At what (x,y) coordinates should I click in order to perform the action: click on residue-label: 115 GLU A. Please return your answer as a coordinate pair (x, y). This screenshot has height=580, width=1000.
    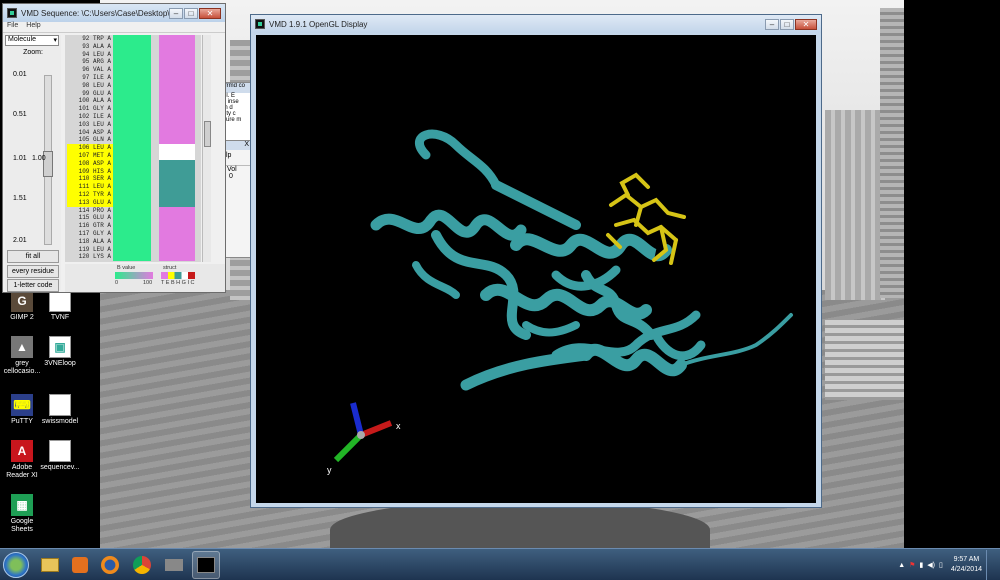
    Looking at the image, I should click on (90, 218).